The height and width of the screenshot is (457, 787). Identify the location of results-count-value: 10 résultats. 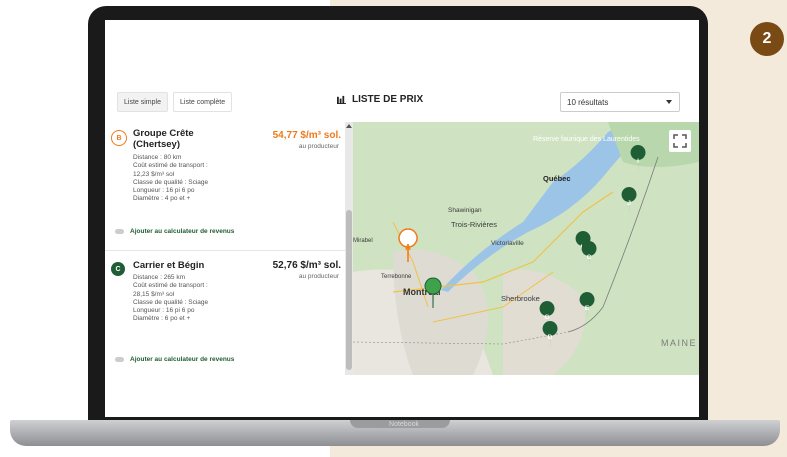
(588, 102).